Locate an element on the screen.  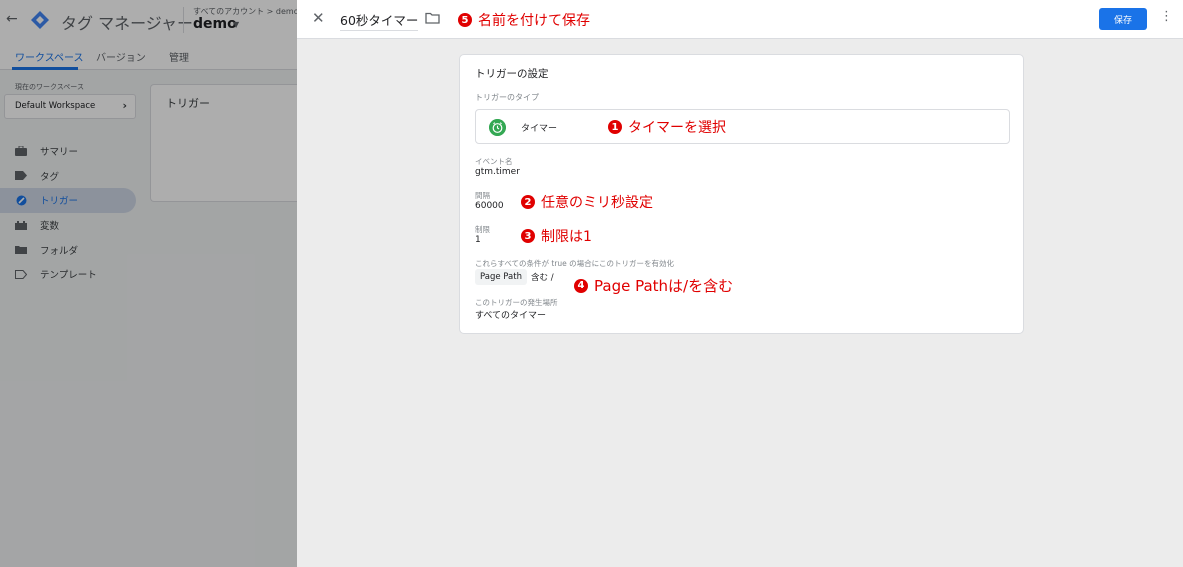
annotation-page-path: 4 Page Pathは/を含む is located at coordinates (653, 285).